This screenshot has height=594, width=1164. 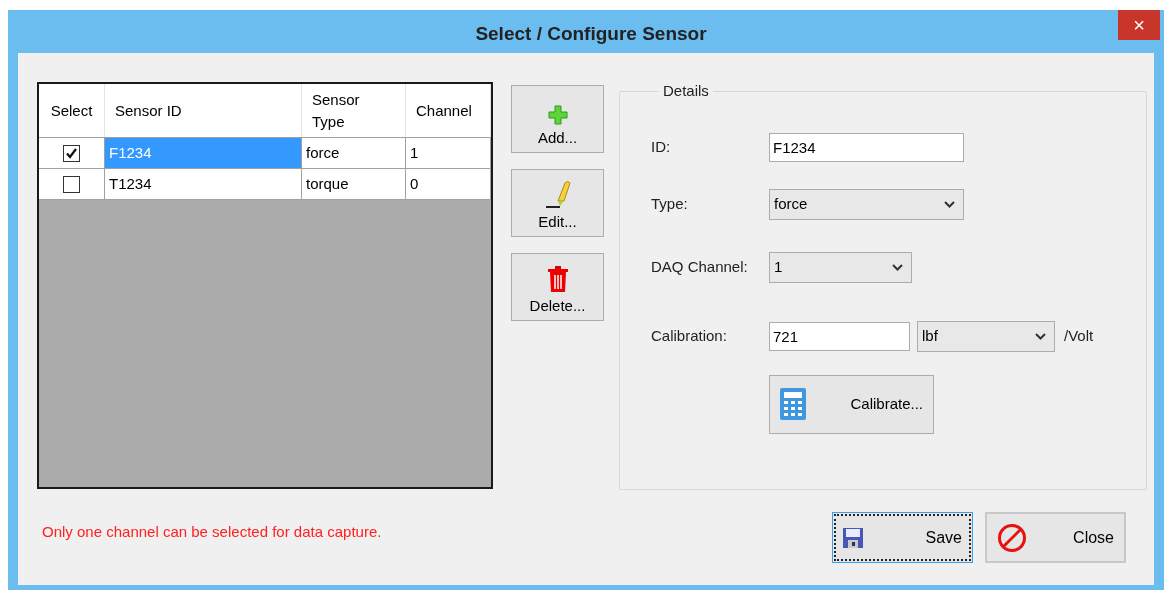 I want to click on dropdown: lbf, so click(x=986, y=336).